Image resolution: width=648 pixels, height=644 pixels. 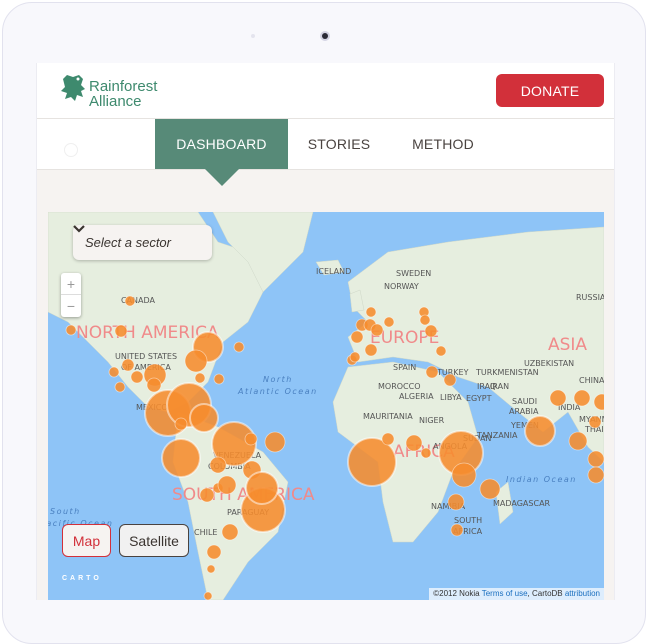 What do you see at coordinates (278, 379) in the screenshot?
I see `ocean-label: North` at bounding box center [278, 379].